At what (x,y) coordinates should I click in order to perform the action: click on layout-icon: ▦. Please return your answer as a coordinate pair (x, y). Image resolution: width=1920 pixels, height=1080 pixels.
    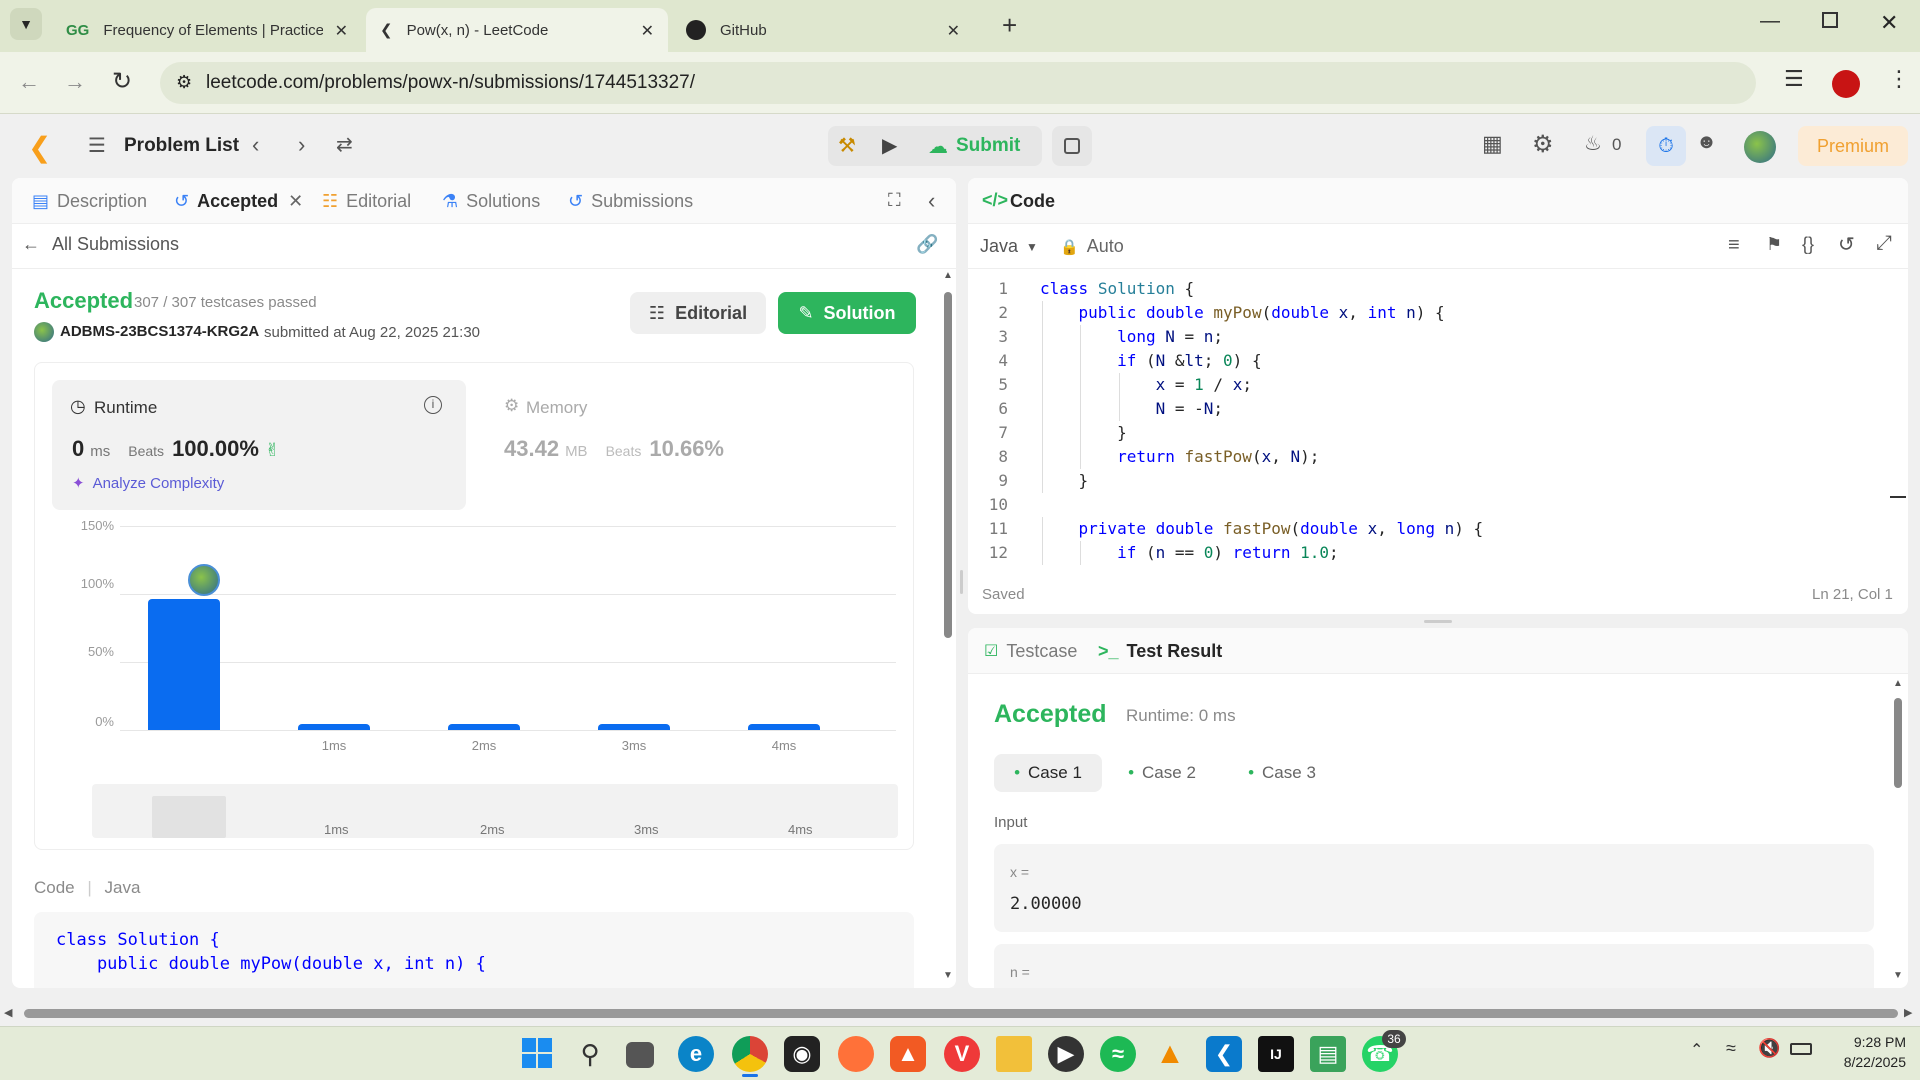
    Looking at the image, I should click on (1492, 144).